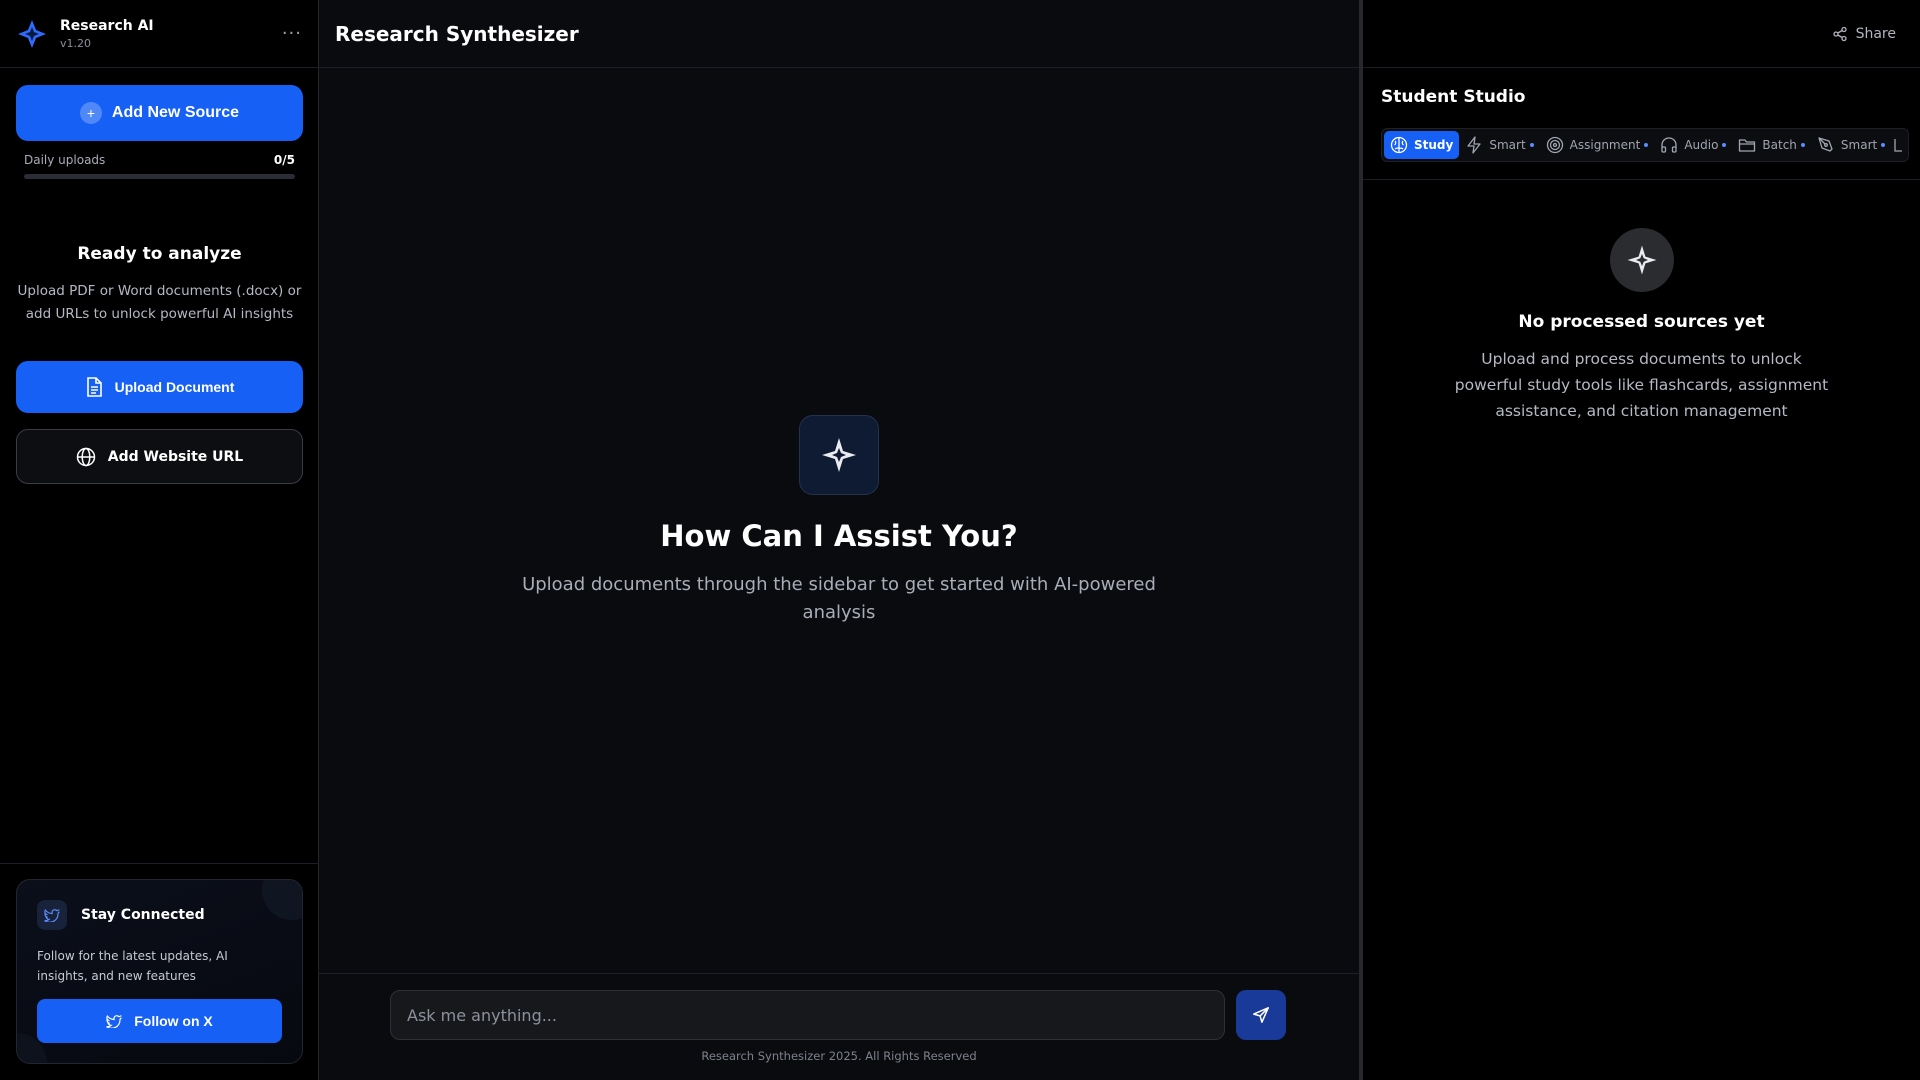 Image resolution: width=1920 pixels, height=1080 pixels. I want to click on pen-tool-icon, so click(1825, 144).